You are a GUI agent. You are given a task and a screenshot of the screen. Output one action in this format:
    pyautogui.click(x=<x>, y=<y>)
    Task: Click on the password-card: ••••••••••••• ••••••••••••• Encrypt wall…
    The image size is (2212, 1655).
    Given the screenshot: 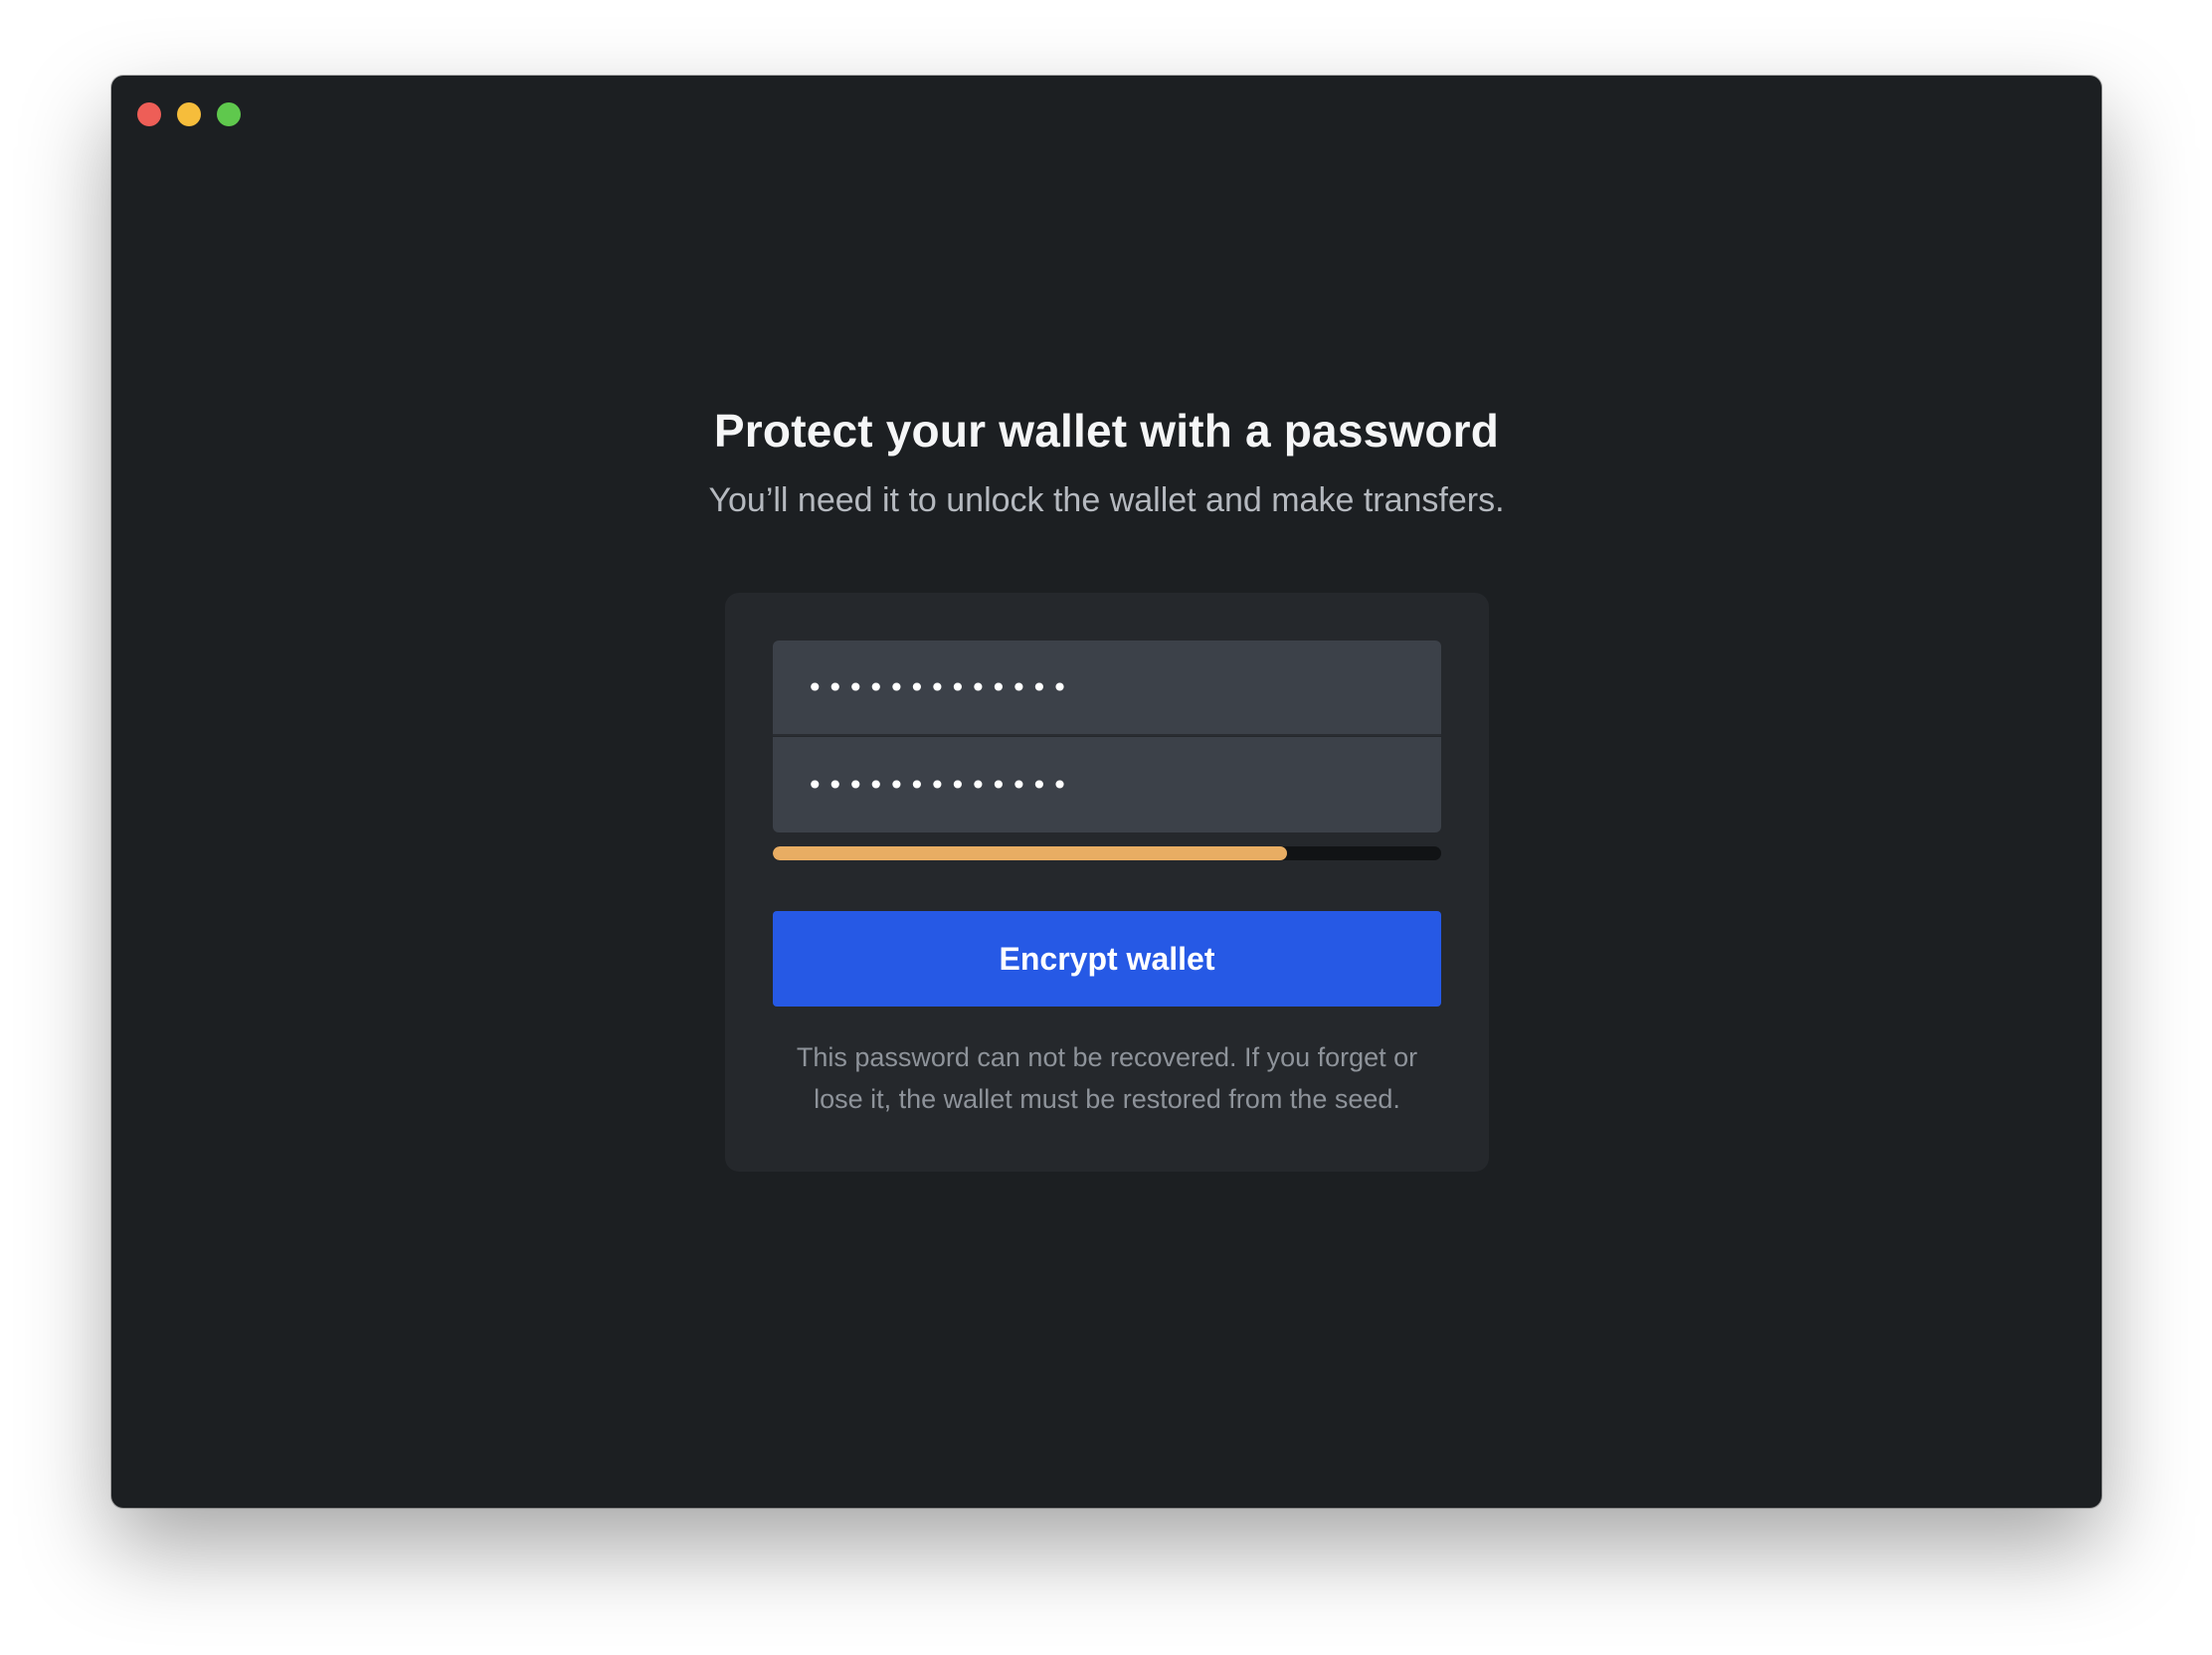 What is the action you would take?
    pyautogui.click(x=1107, y=883)
    